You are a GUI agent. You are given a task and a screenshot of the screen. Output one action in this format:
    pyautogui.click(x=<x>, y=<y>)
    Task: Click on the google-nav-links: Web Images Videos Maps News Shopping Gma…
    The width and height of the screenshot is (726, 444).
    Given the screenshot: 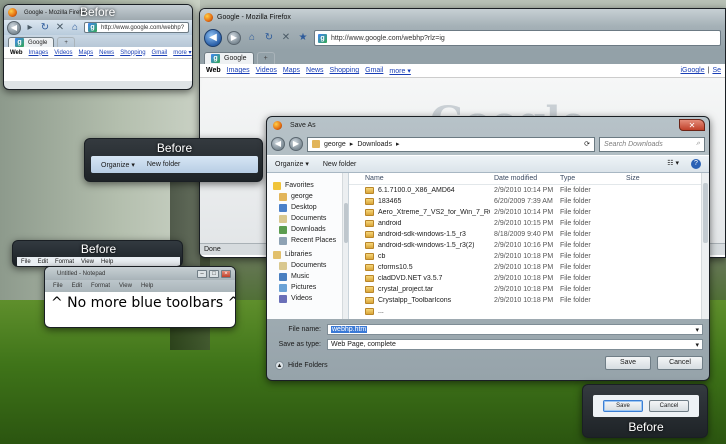 What is the action you would take?
    pyautogui.click(x=462, y=71)
    